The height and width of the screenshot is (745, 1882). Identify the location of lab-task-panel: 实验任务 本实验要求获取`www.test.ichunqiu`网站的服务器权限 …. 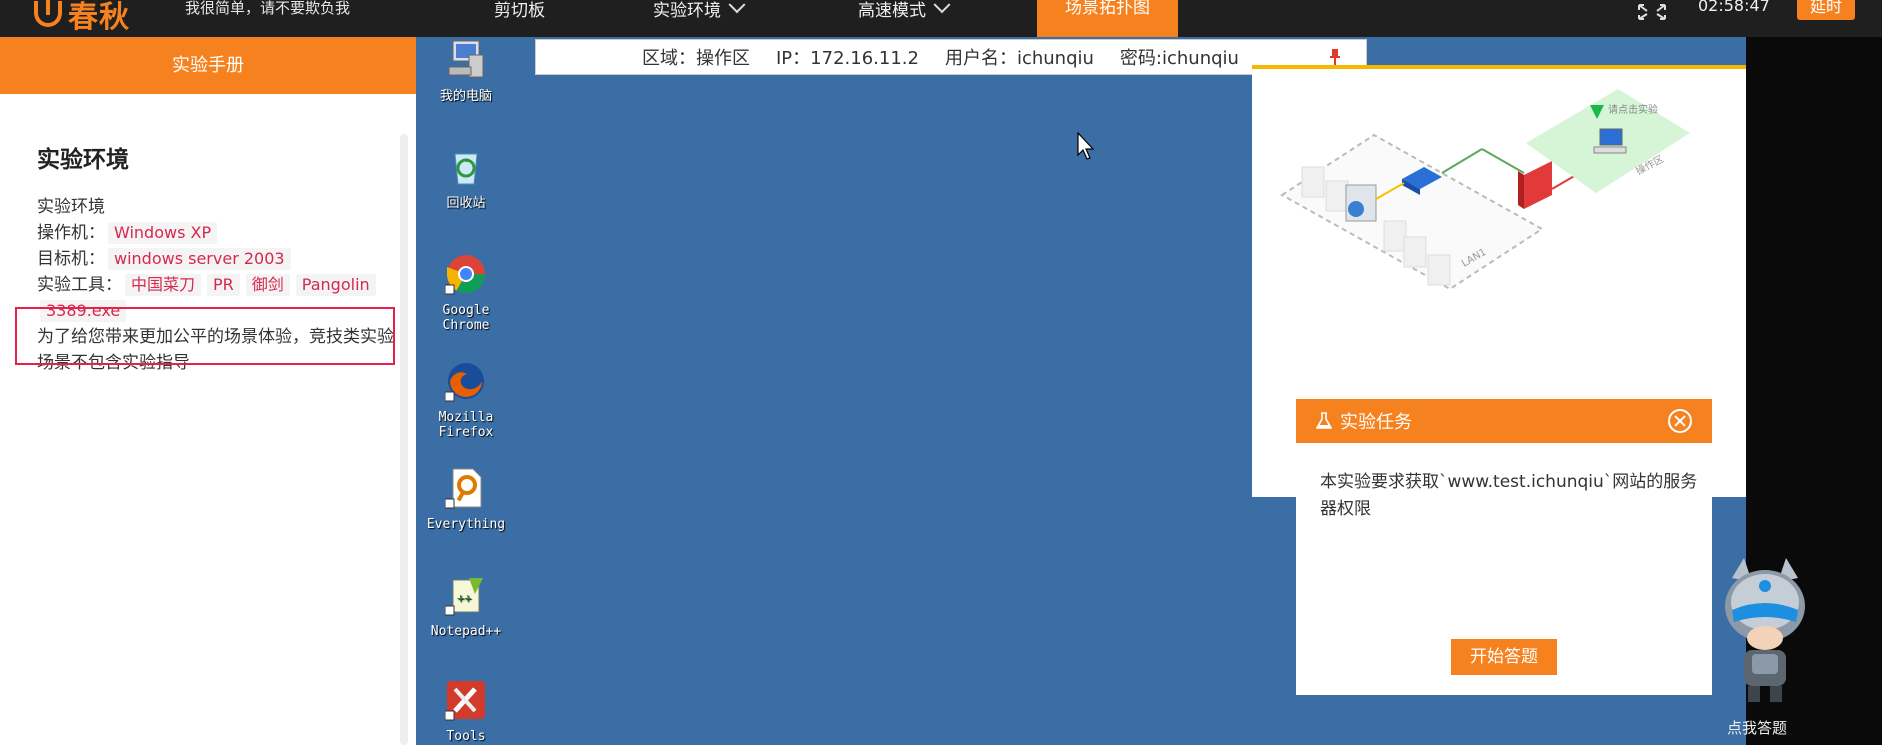
(1504, 547).